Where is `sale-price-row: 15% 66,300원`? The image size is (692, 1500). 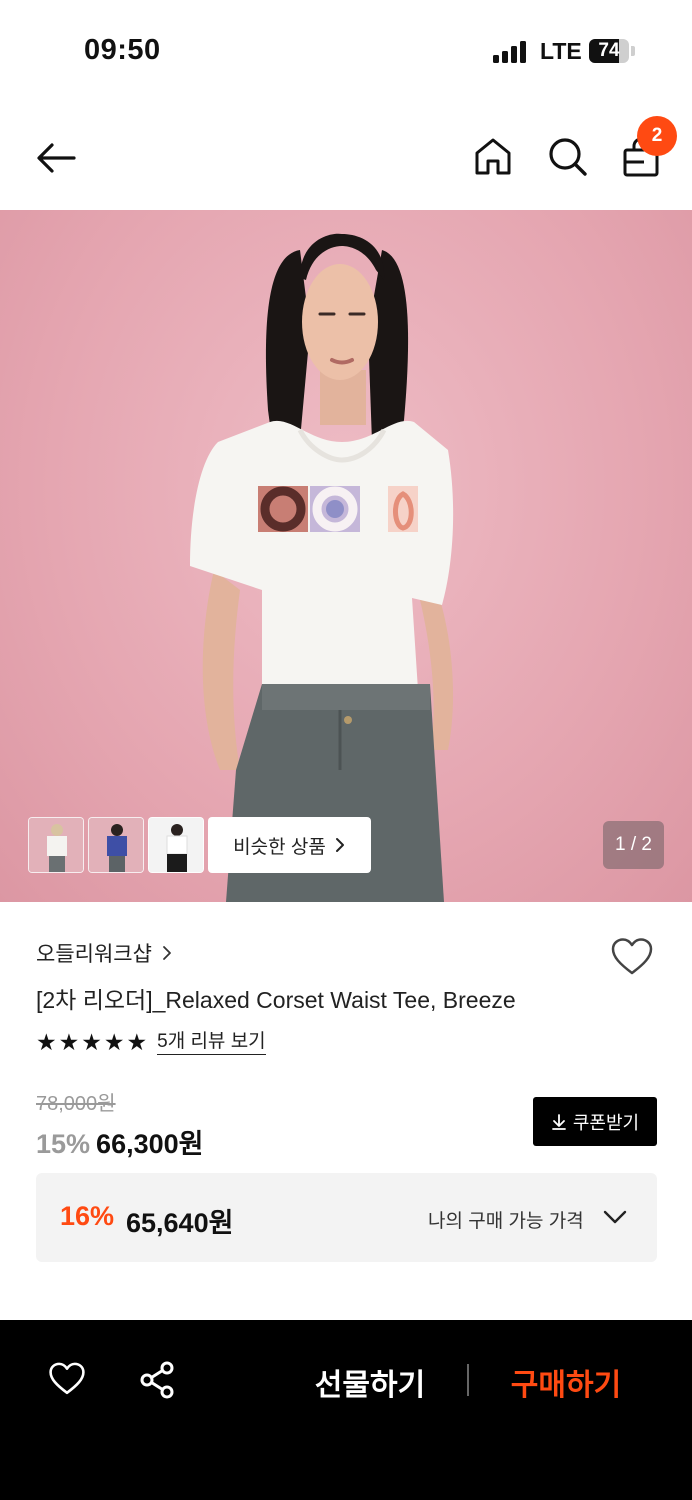 sale-price-row: 15% 66,300원 is located at coordinates (119, 1141).